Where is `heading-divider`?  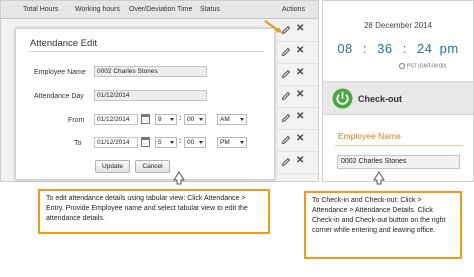 heading-divider is located at coordinates (399, 145).